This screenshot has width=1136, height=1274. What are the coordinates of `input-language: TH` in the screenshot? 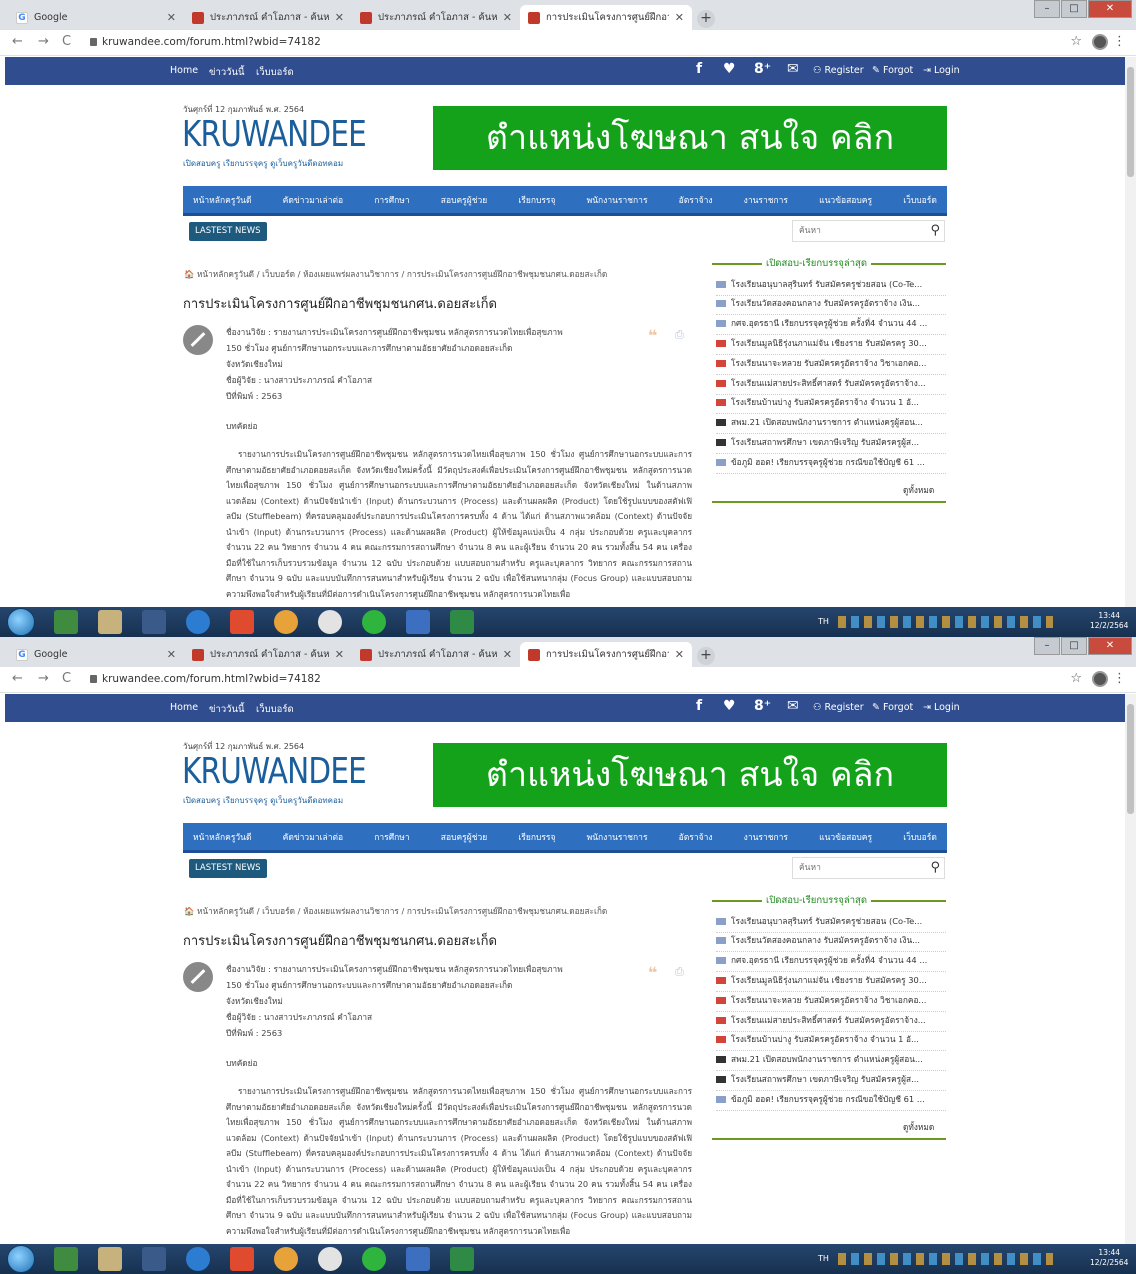 It's located at (823, 621).